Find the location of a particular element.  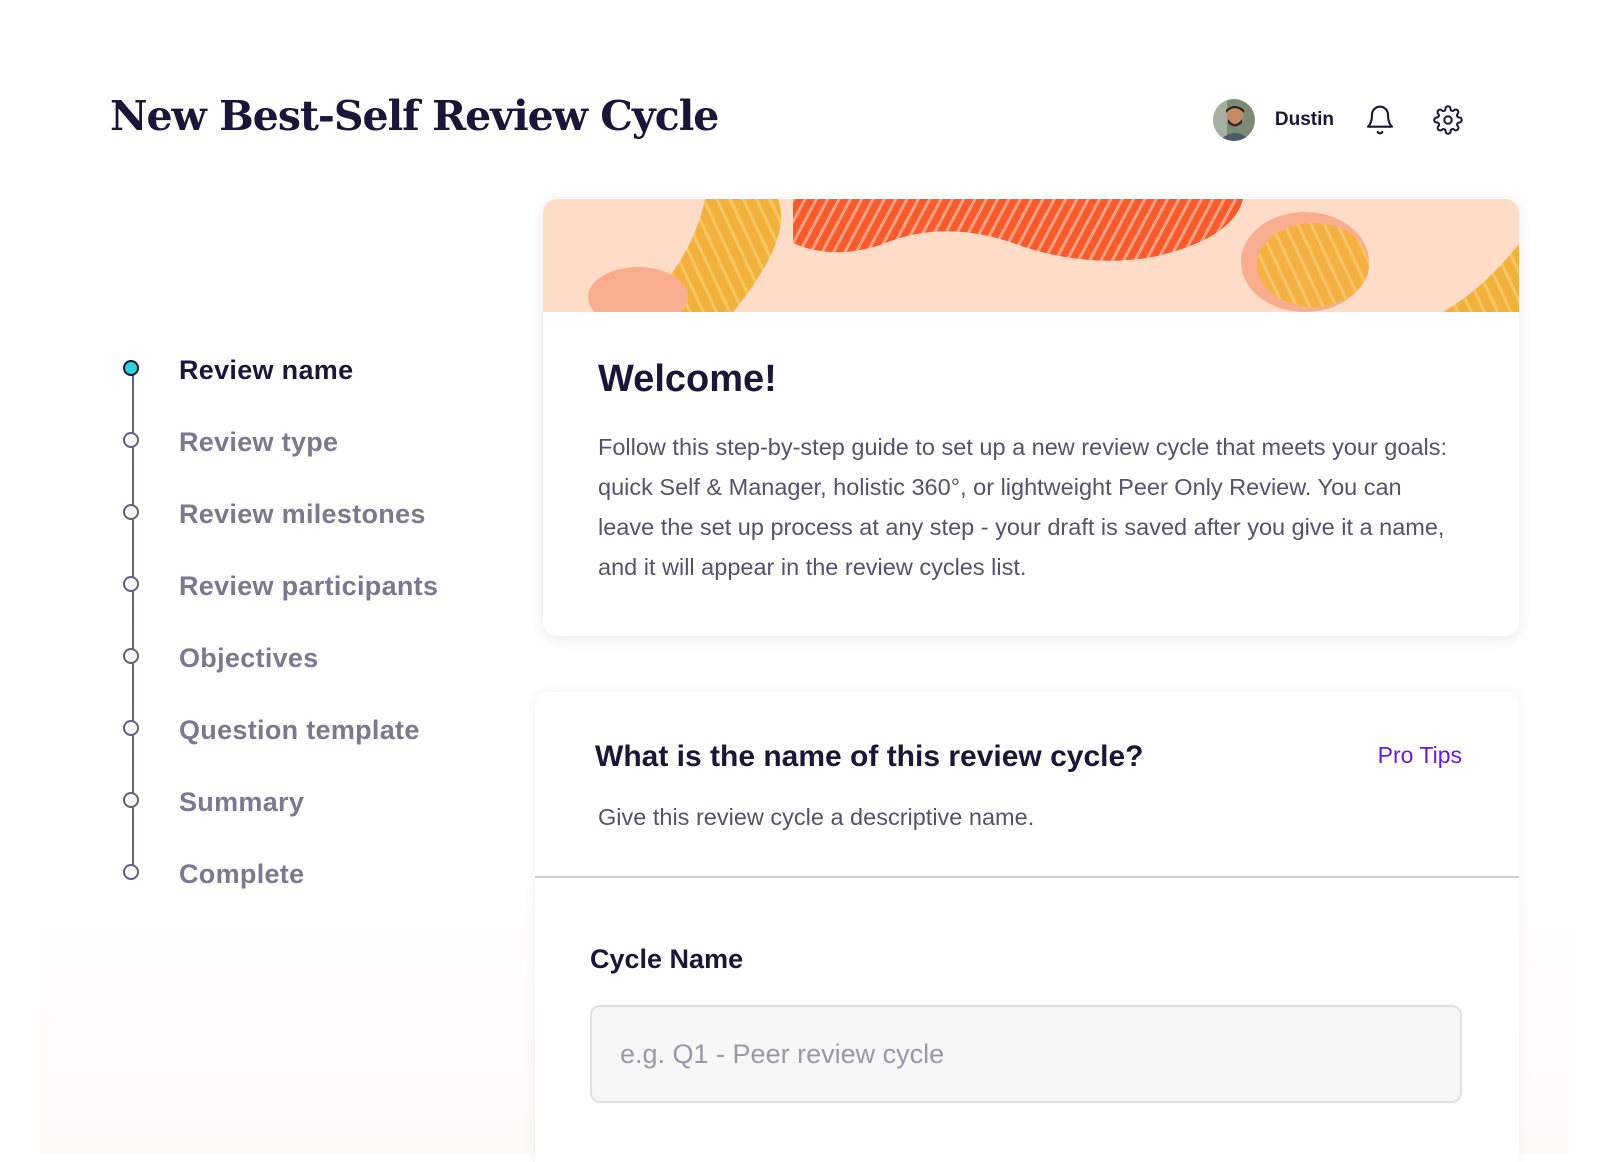

step-review-type: Review type is located at coordinates (300, 442).